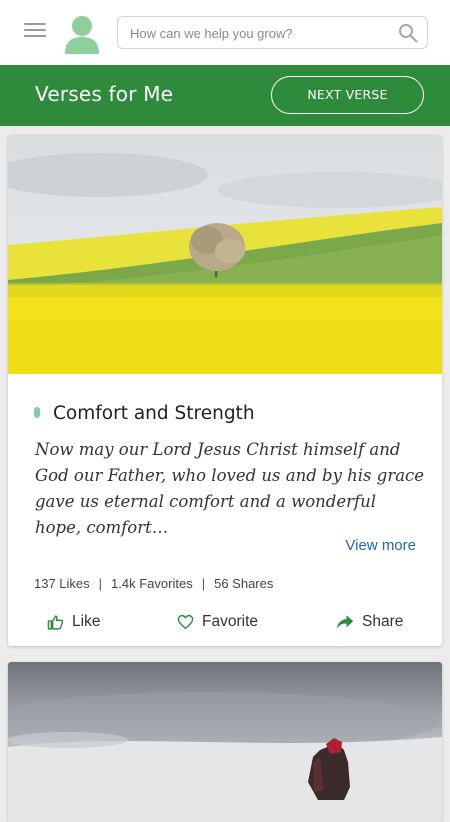 This screenshot has width=450, height=822. Describe the element at coordinates (35, 32) in the screenshot. I see `menu-icon` at that location.